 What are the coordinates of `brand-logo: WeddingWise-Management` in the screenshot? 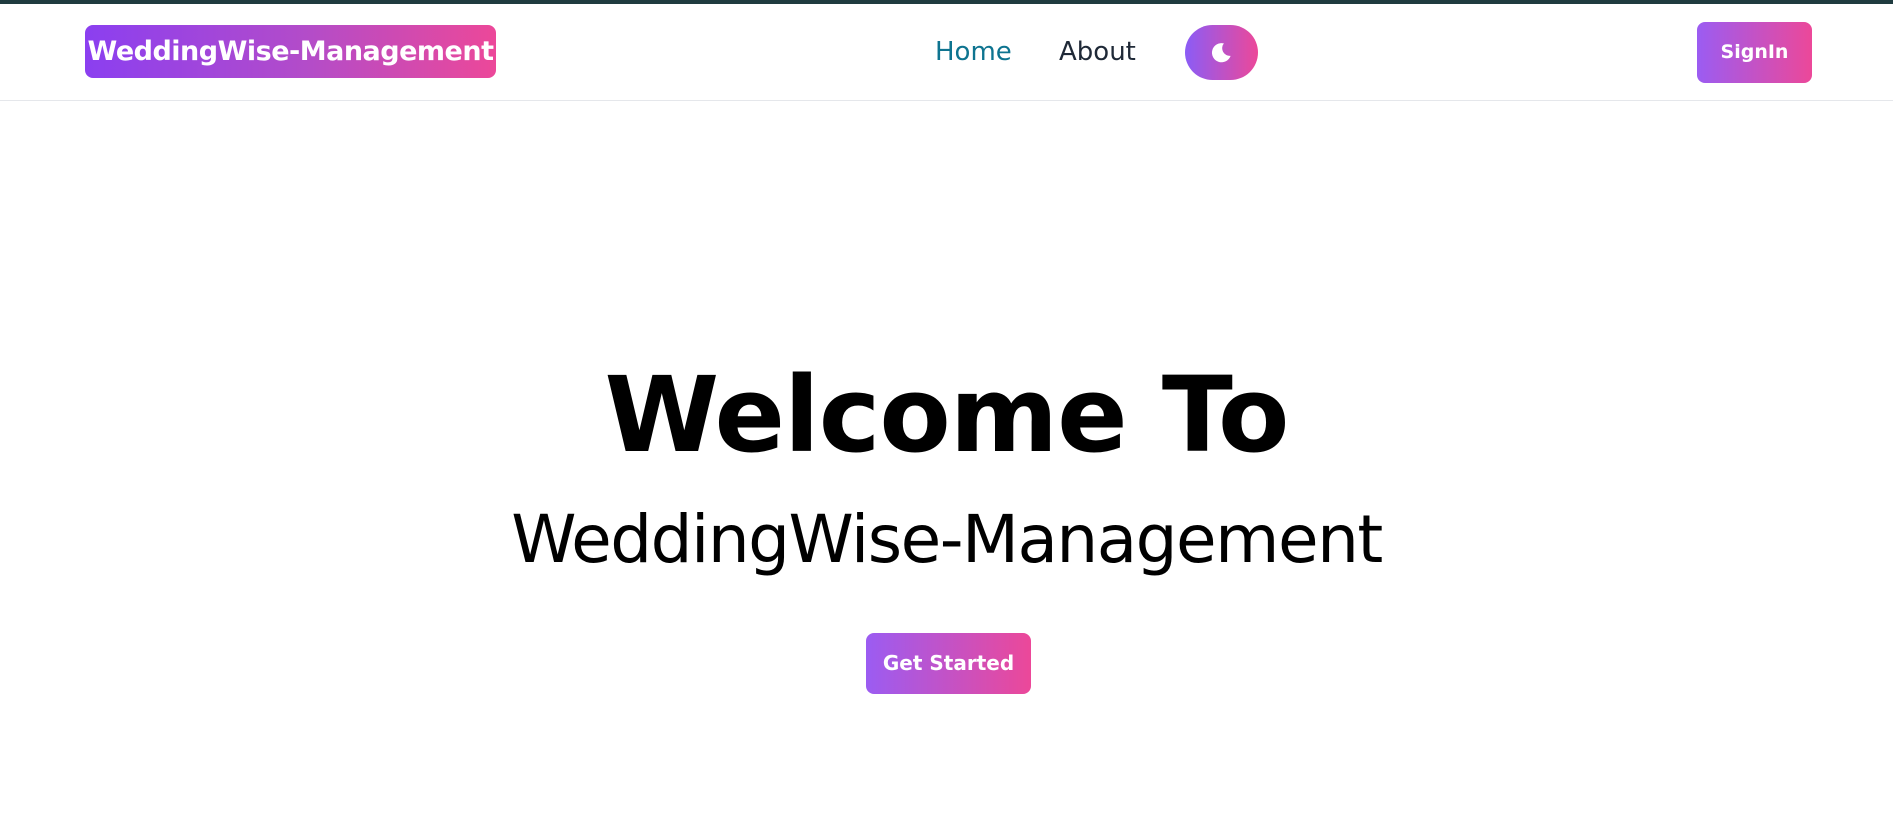 It's located at (290, 51).